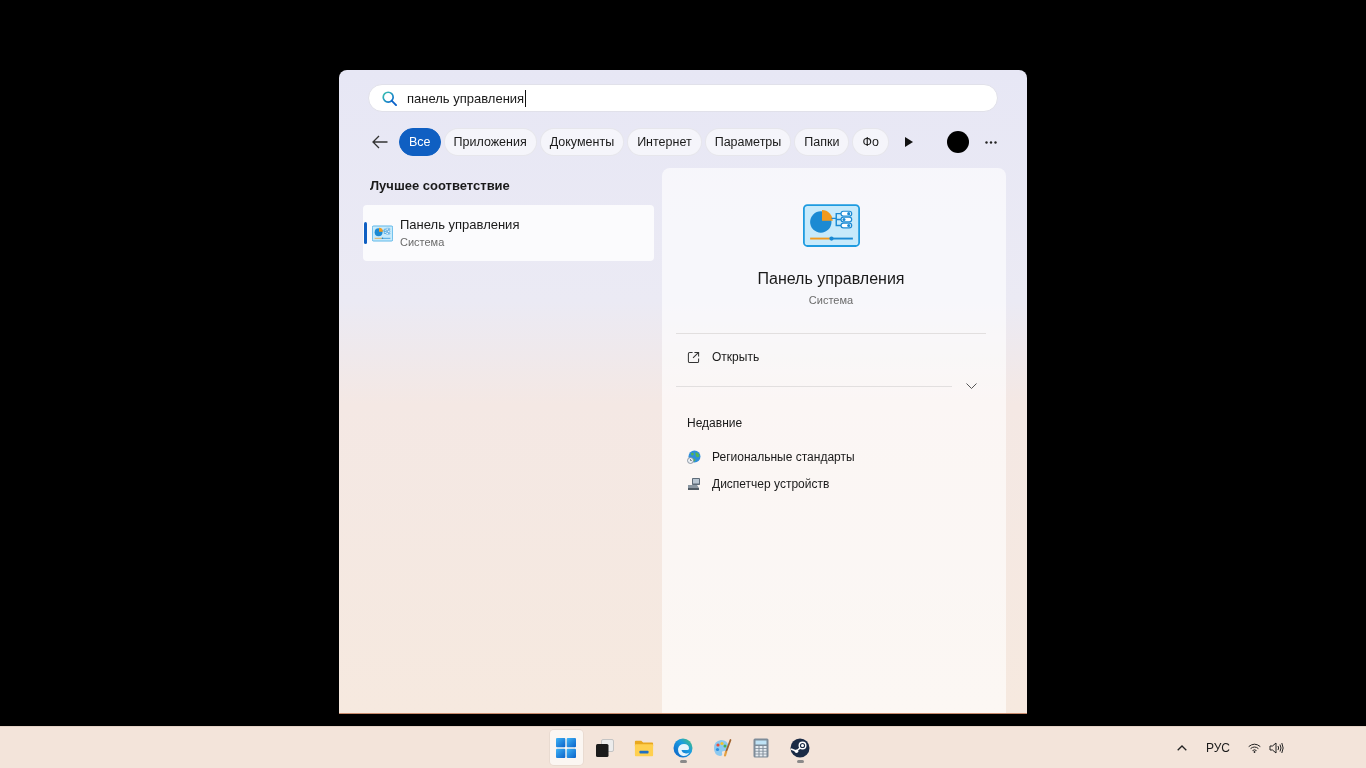 This screenshot has height=768, width=1366. What do you see at coordinates (566, 747) in the screenshot?
I see `four-squares-icon` at bounding box center [566, 747].